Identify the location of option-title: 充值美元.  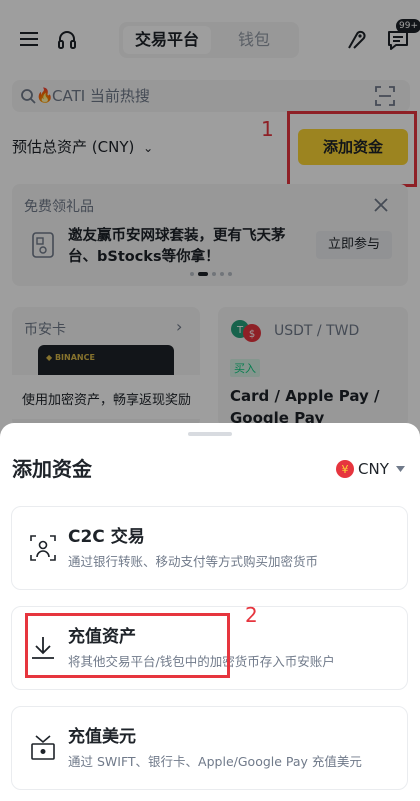
(102, 737).